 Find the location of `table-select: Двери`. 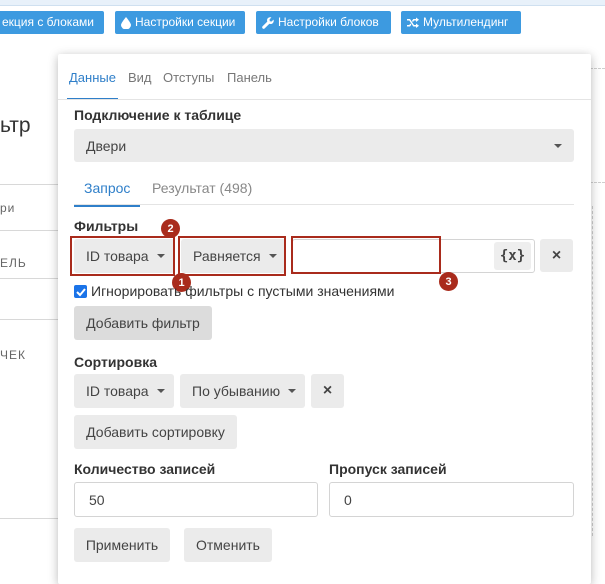

table-select: Двери is located at coordinates (324, 145).